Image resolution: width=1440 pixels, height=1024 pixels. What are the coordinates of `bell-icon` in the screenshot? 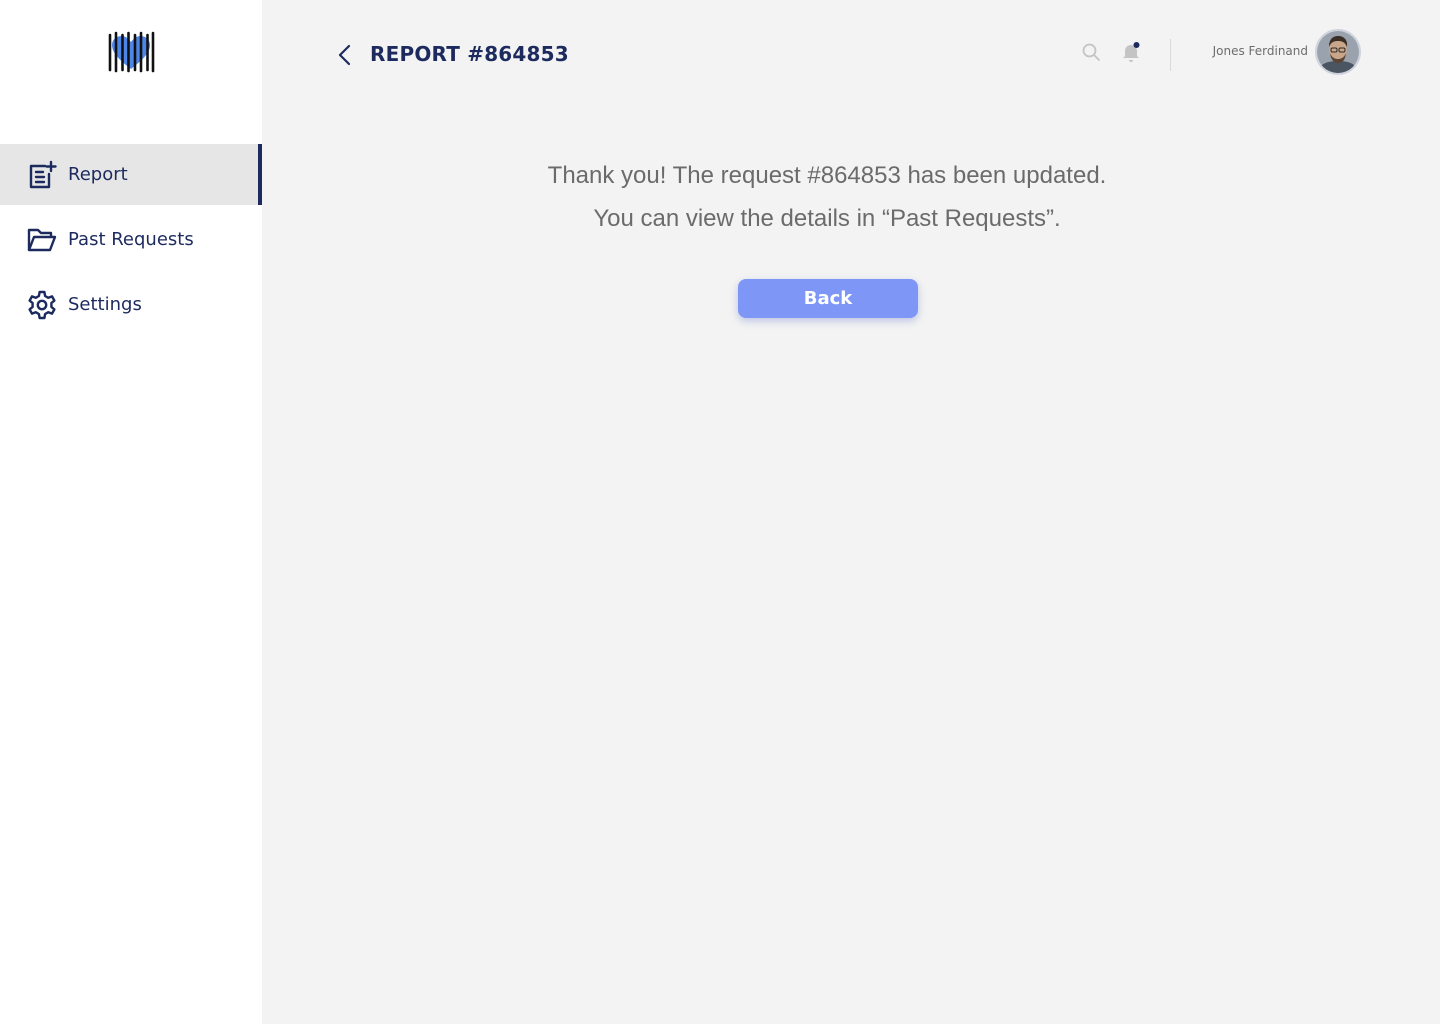 It's located at (1131, 52).